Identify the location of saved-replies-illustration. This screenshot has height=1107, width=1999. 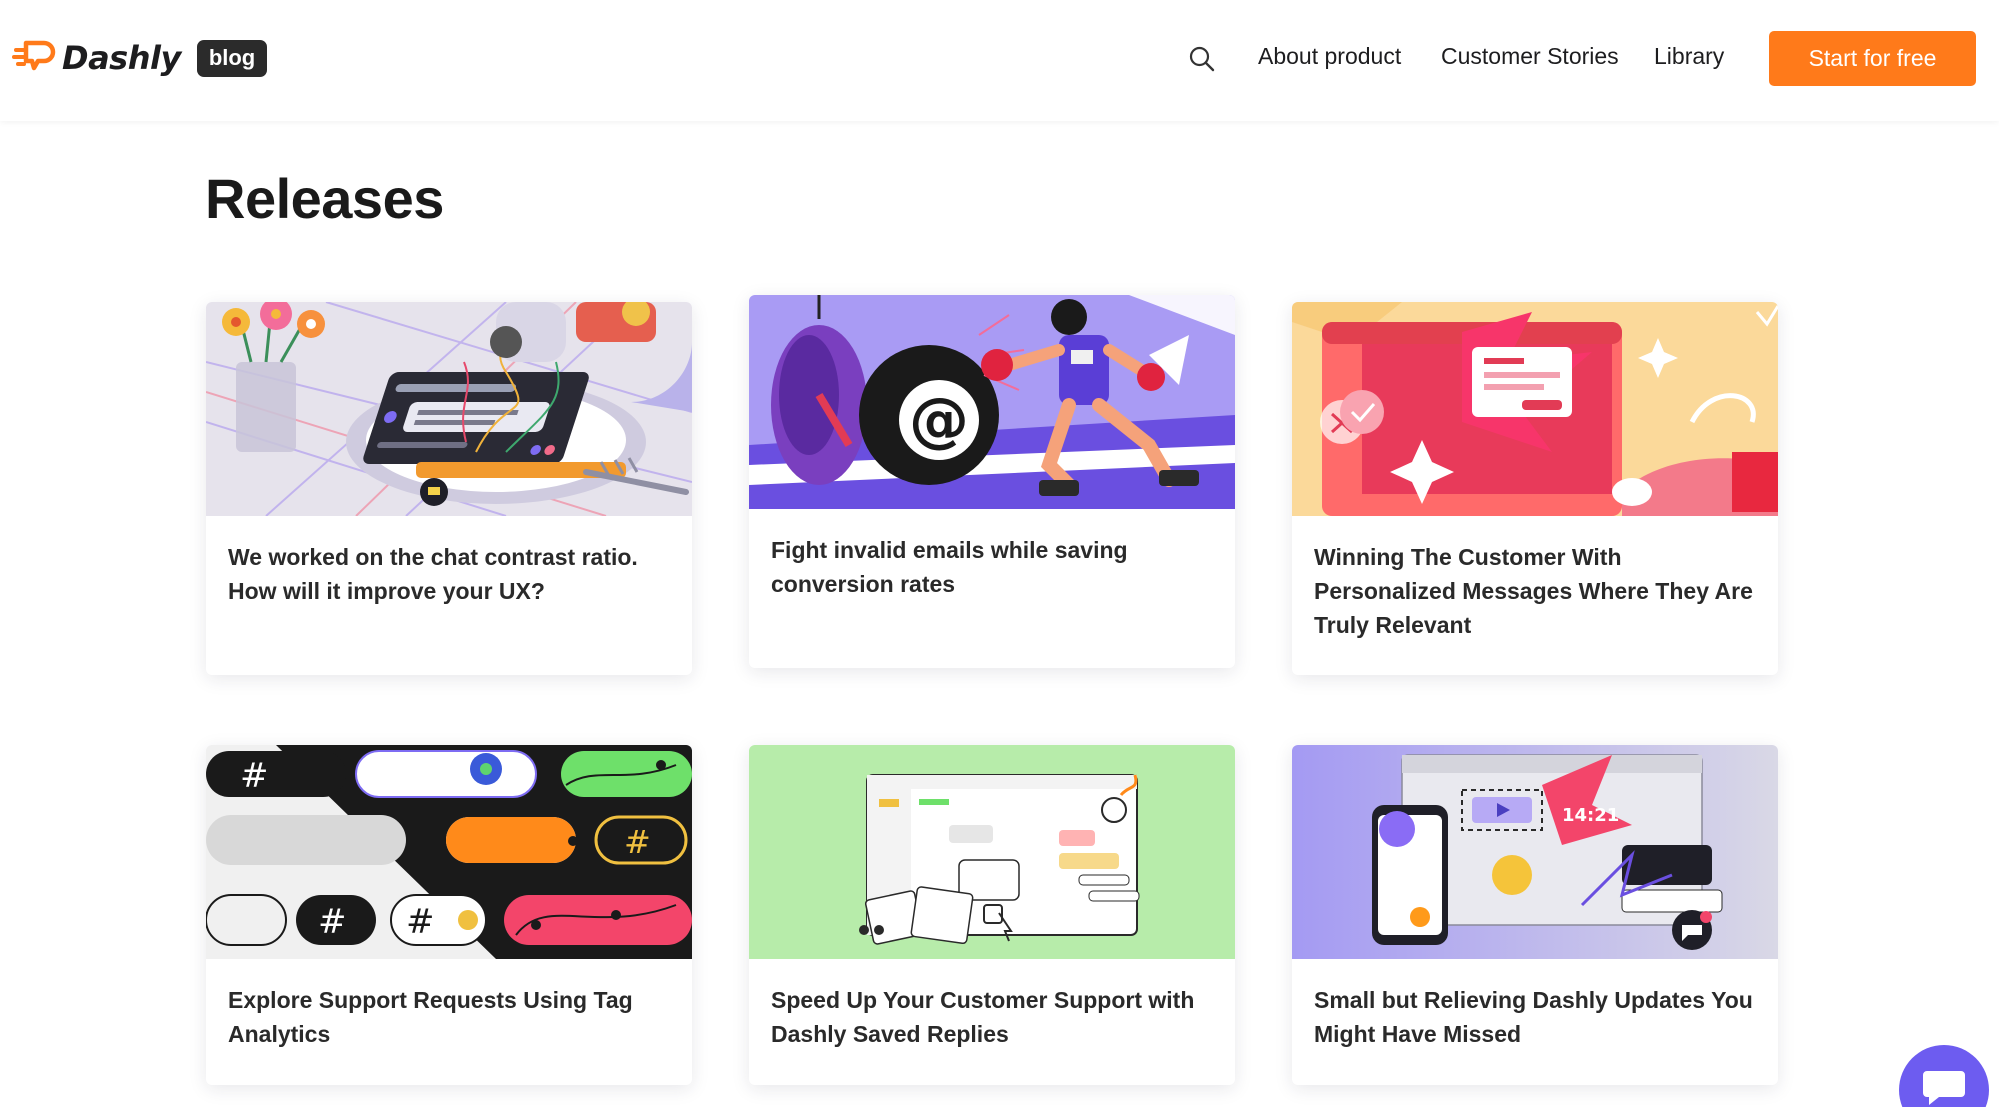
(992, 852).